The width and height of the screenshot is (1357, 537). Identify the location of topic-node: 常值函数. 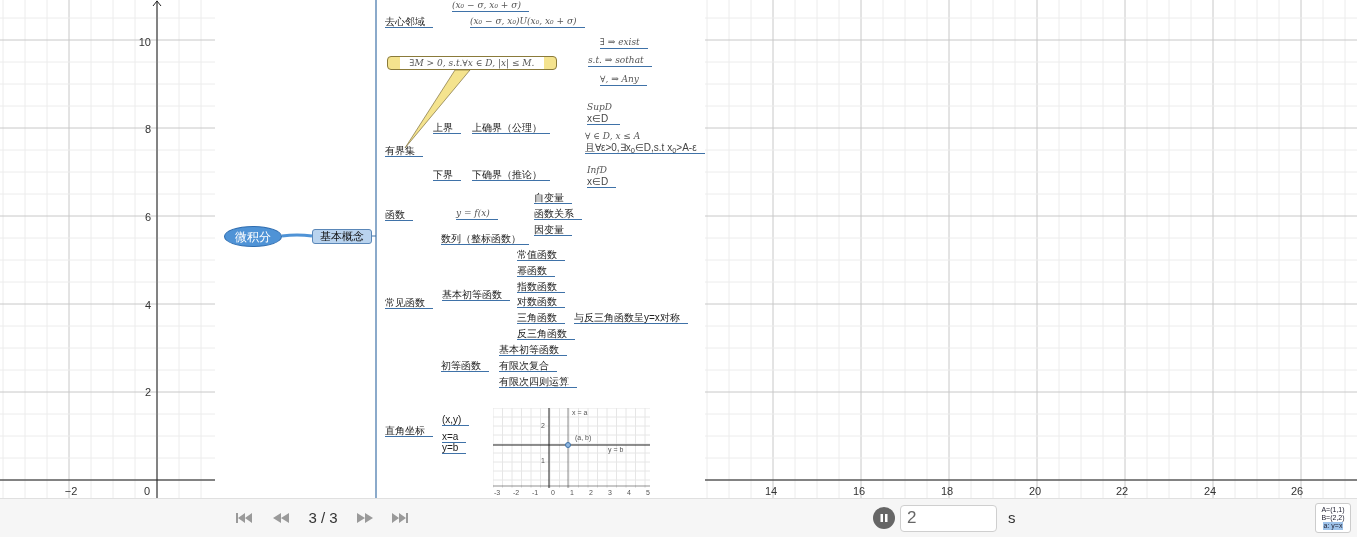
(541, 255).